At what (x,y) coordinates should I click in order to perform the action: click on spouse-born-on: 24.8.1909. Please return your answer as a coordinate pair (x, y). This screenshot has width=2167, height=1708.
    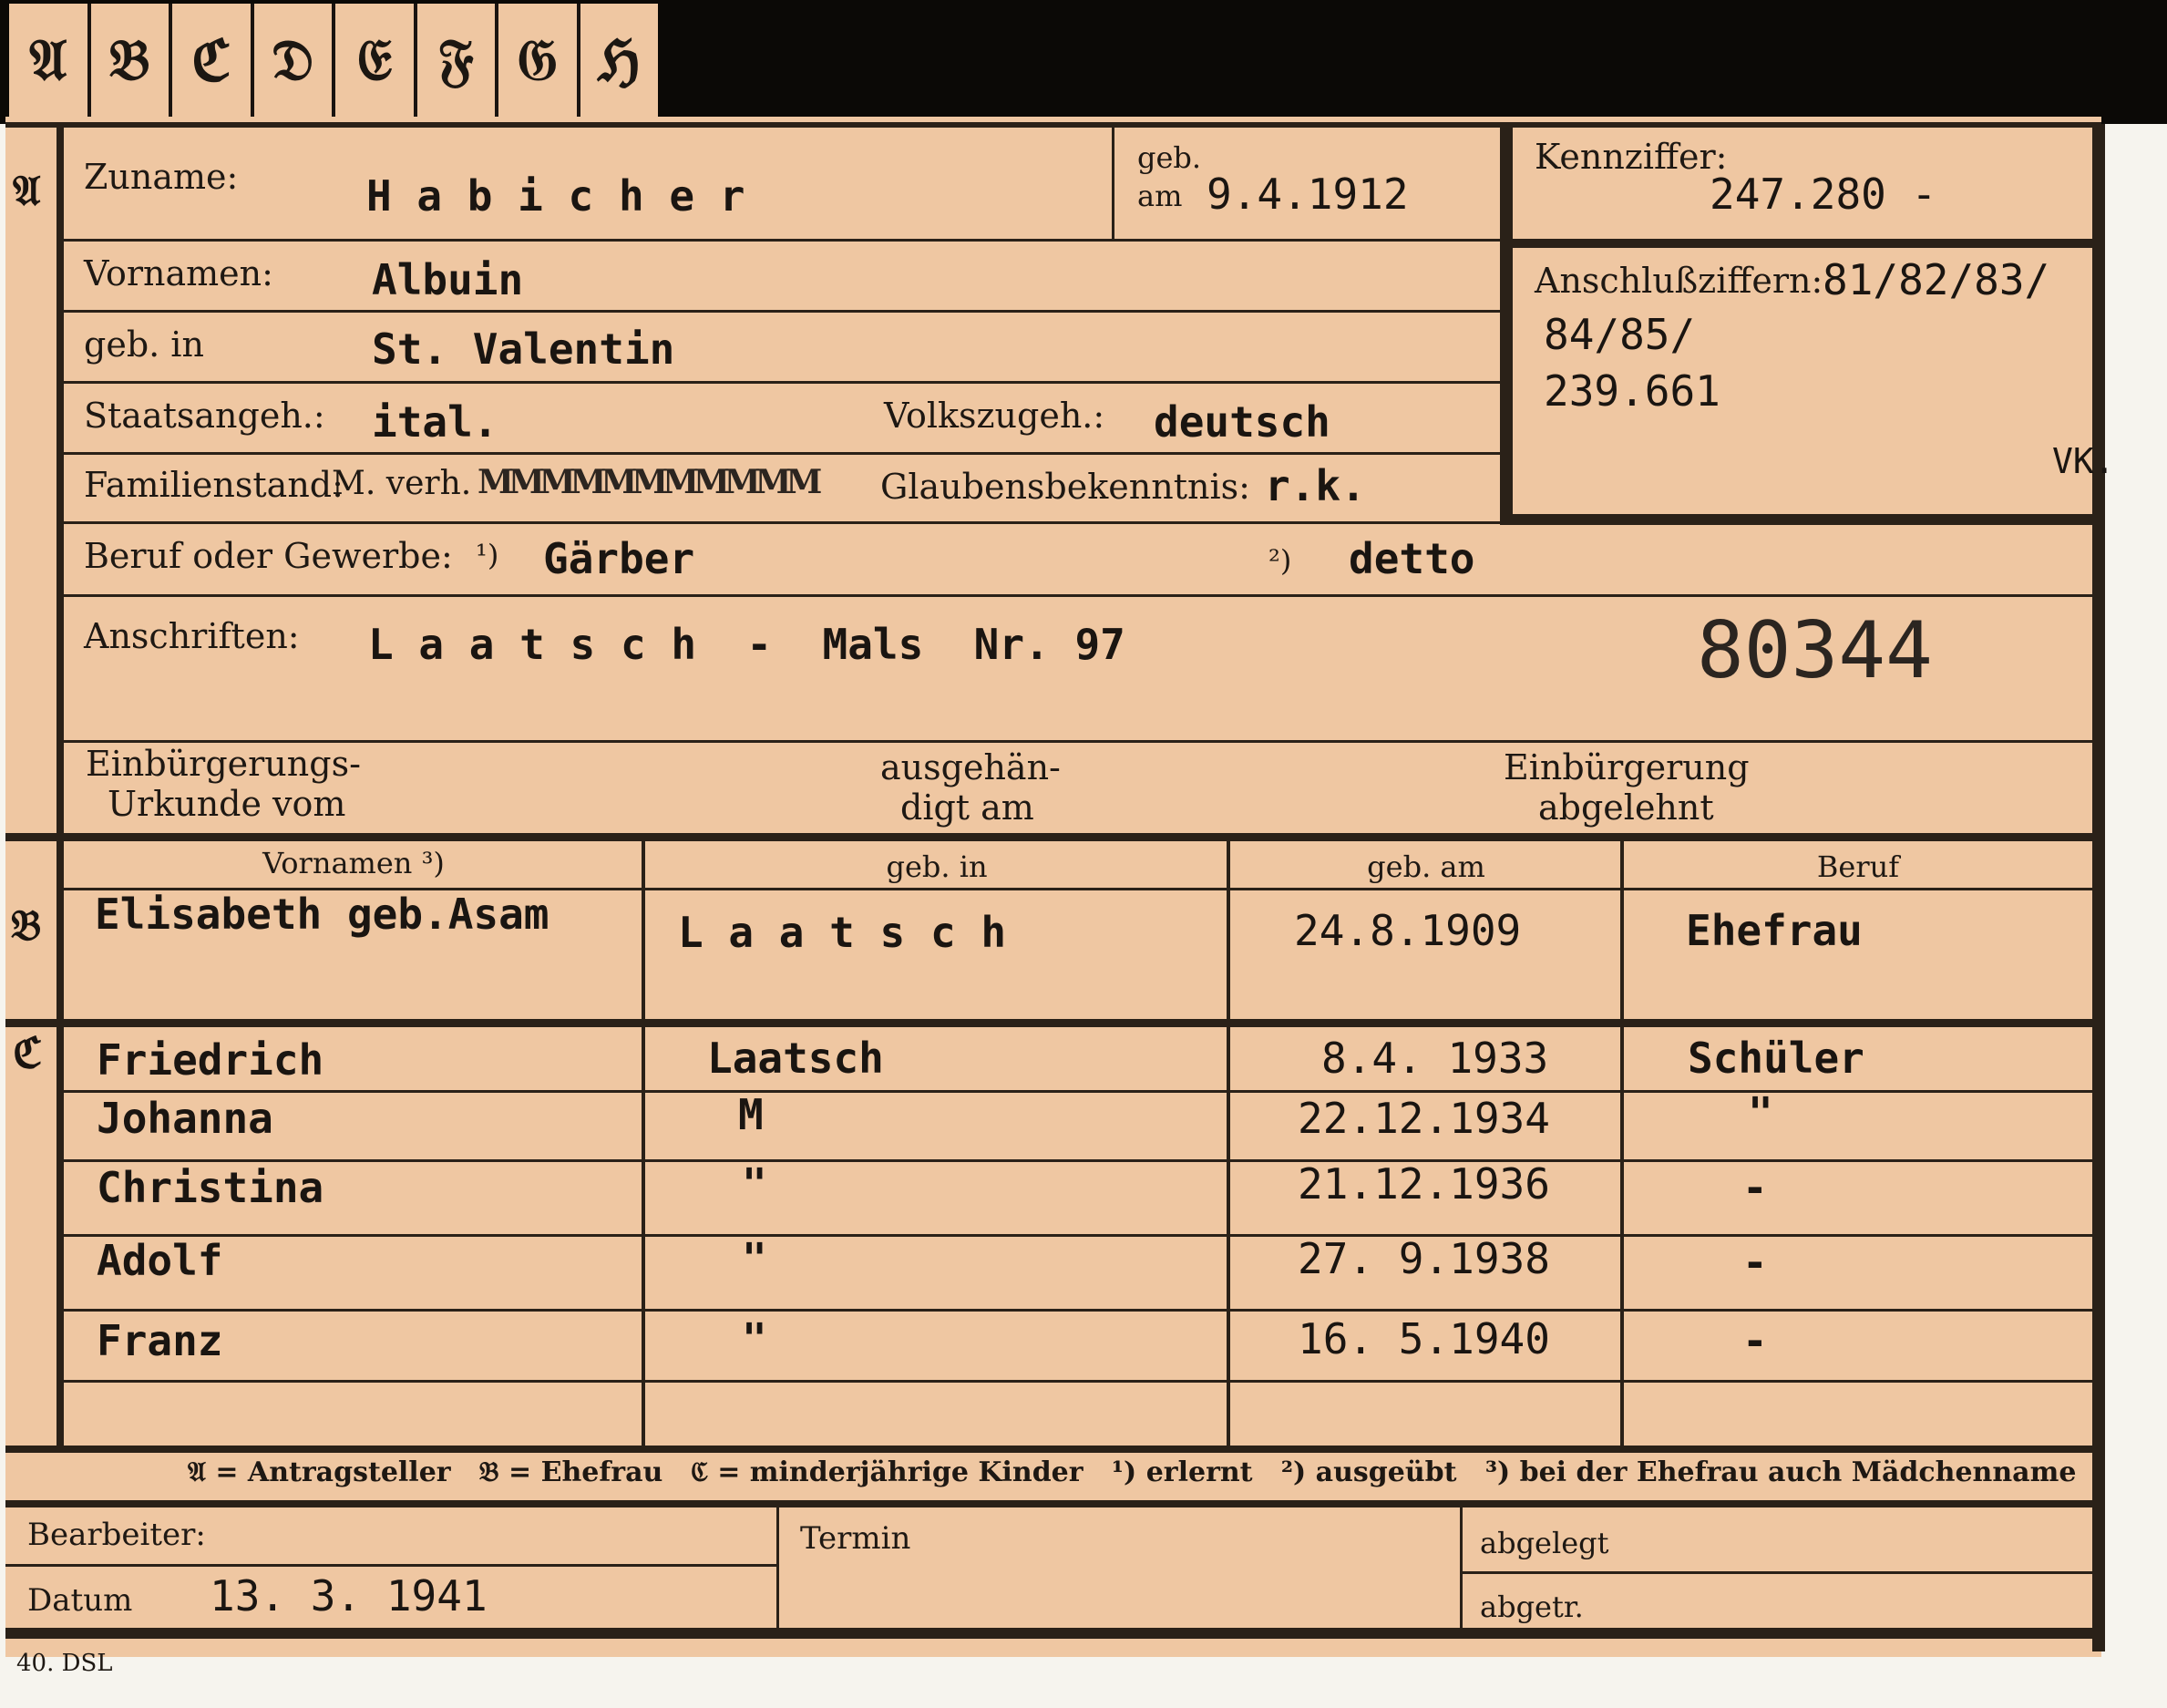
    Looking at the image, I should click on (1408, 930).